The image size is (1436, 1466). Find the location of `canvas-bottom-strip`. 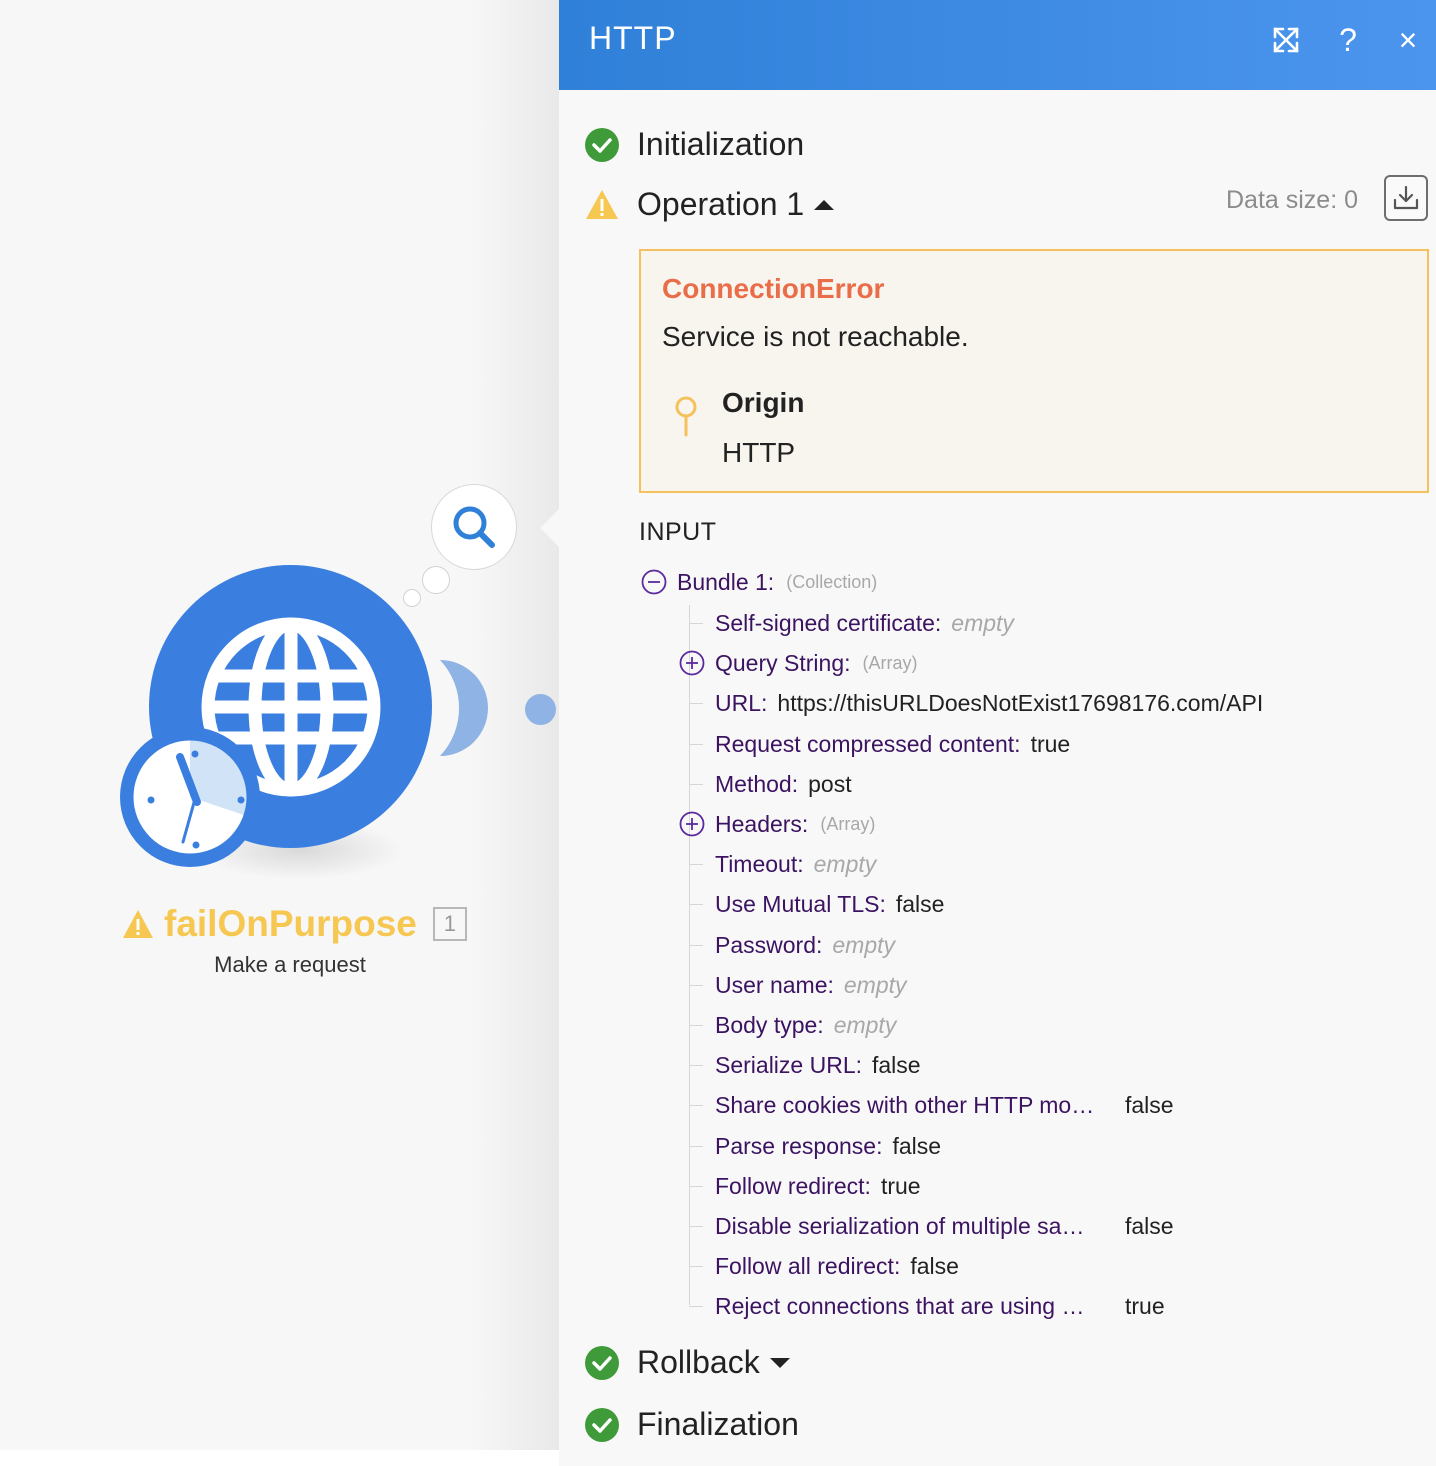

canvas-bottom-strip is located at coordinates (280, 1458).